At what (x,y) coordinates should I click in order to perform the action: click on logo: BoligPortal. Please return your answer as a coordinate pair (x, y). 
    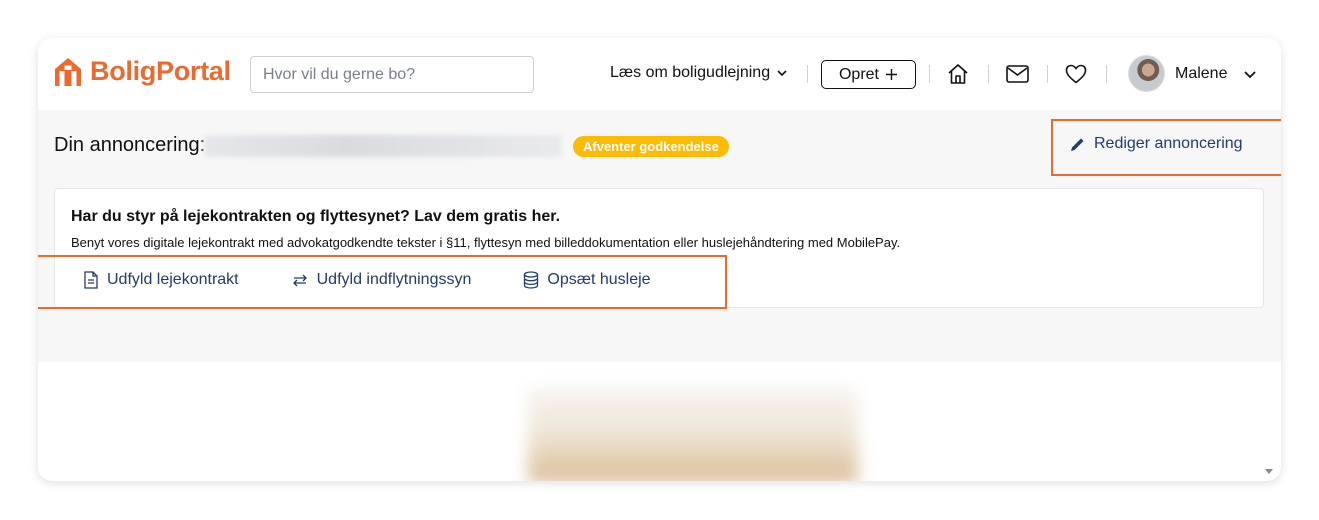
    Looking at the image, I should click on (142, 71).